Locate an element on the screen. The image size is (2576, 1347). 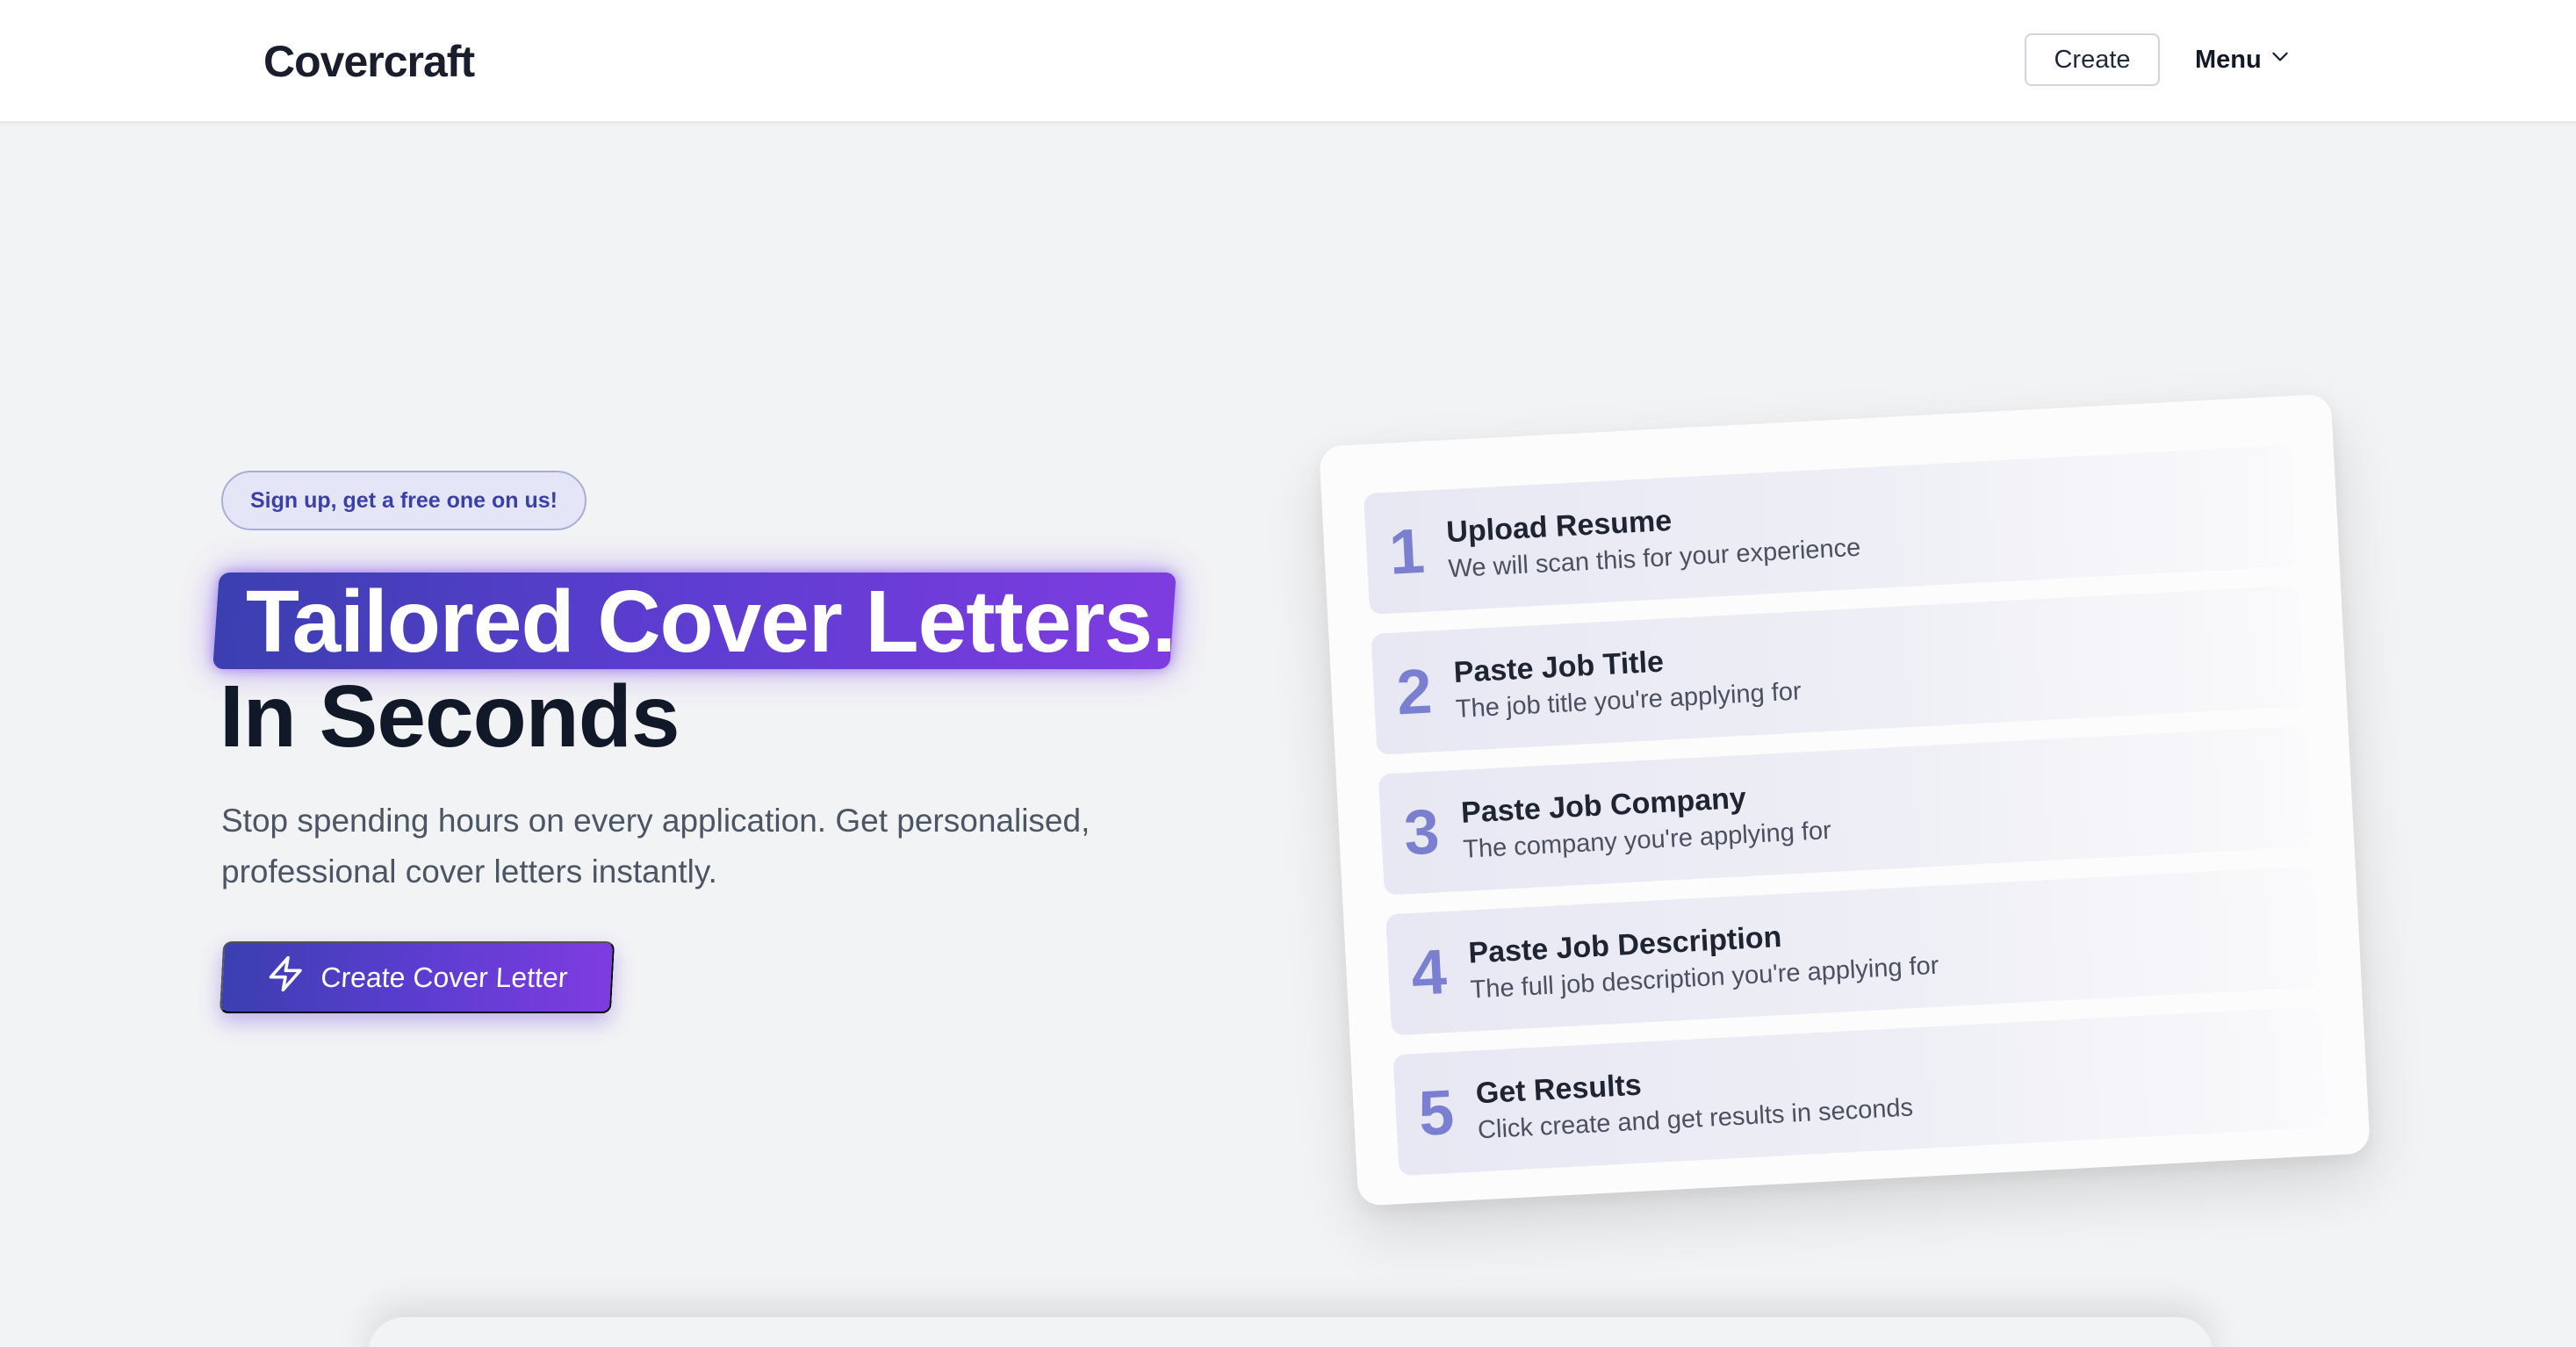
lightning-bolt-icon is located at coordinates (285, 977).